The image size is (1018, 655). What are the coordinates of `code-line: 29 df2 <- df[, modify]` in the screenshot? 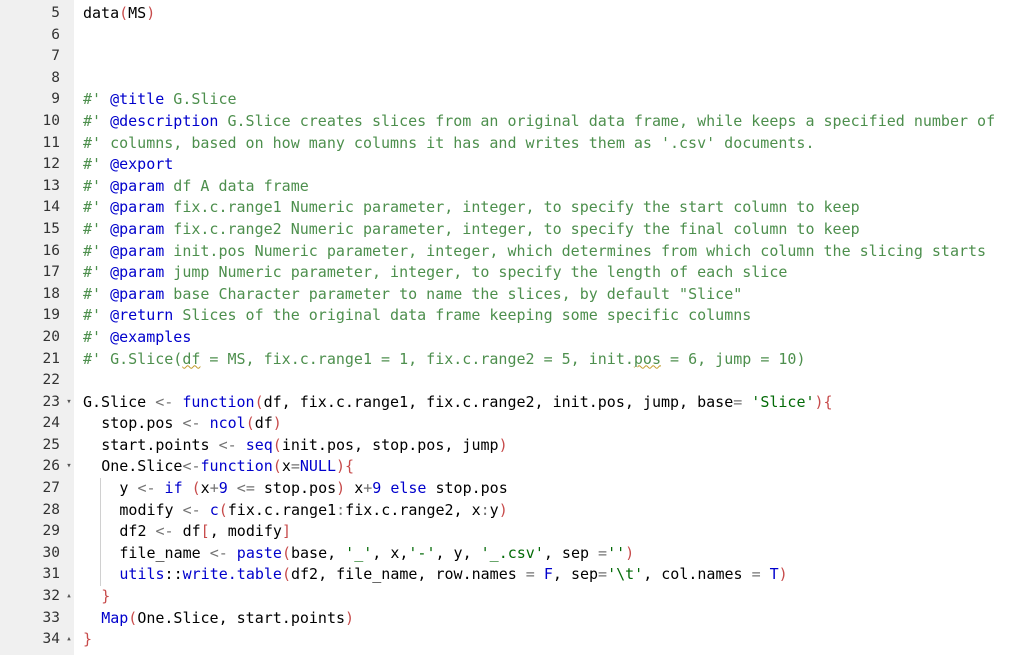 It's located at (509, 532).